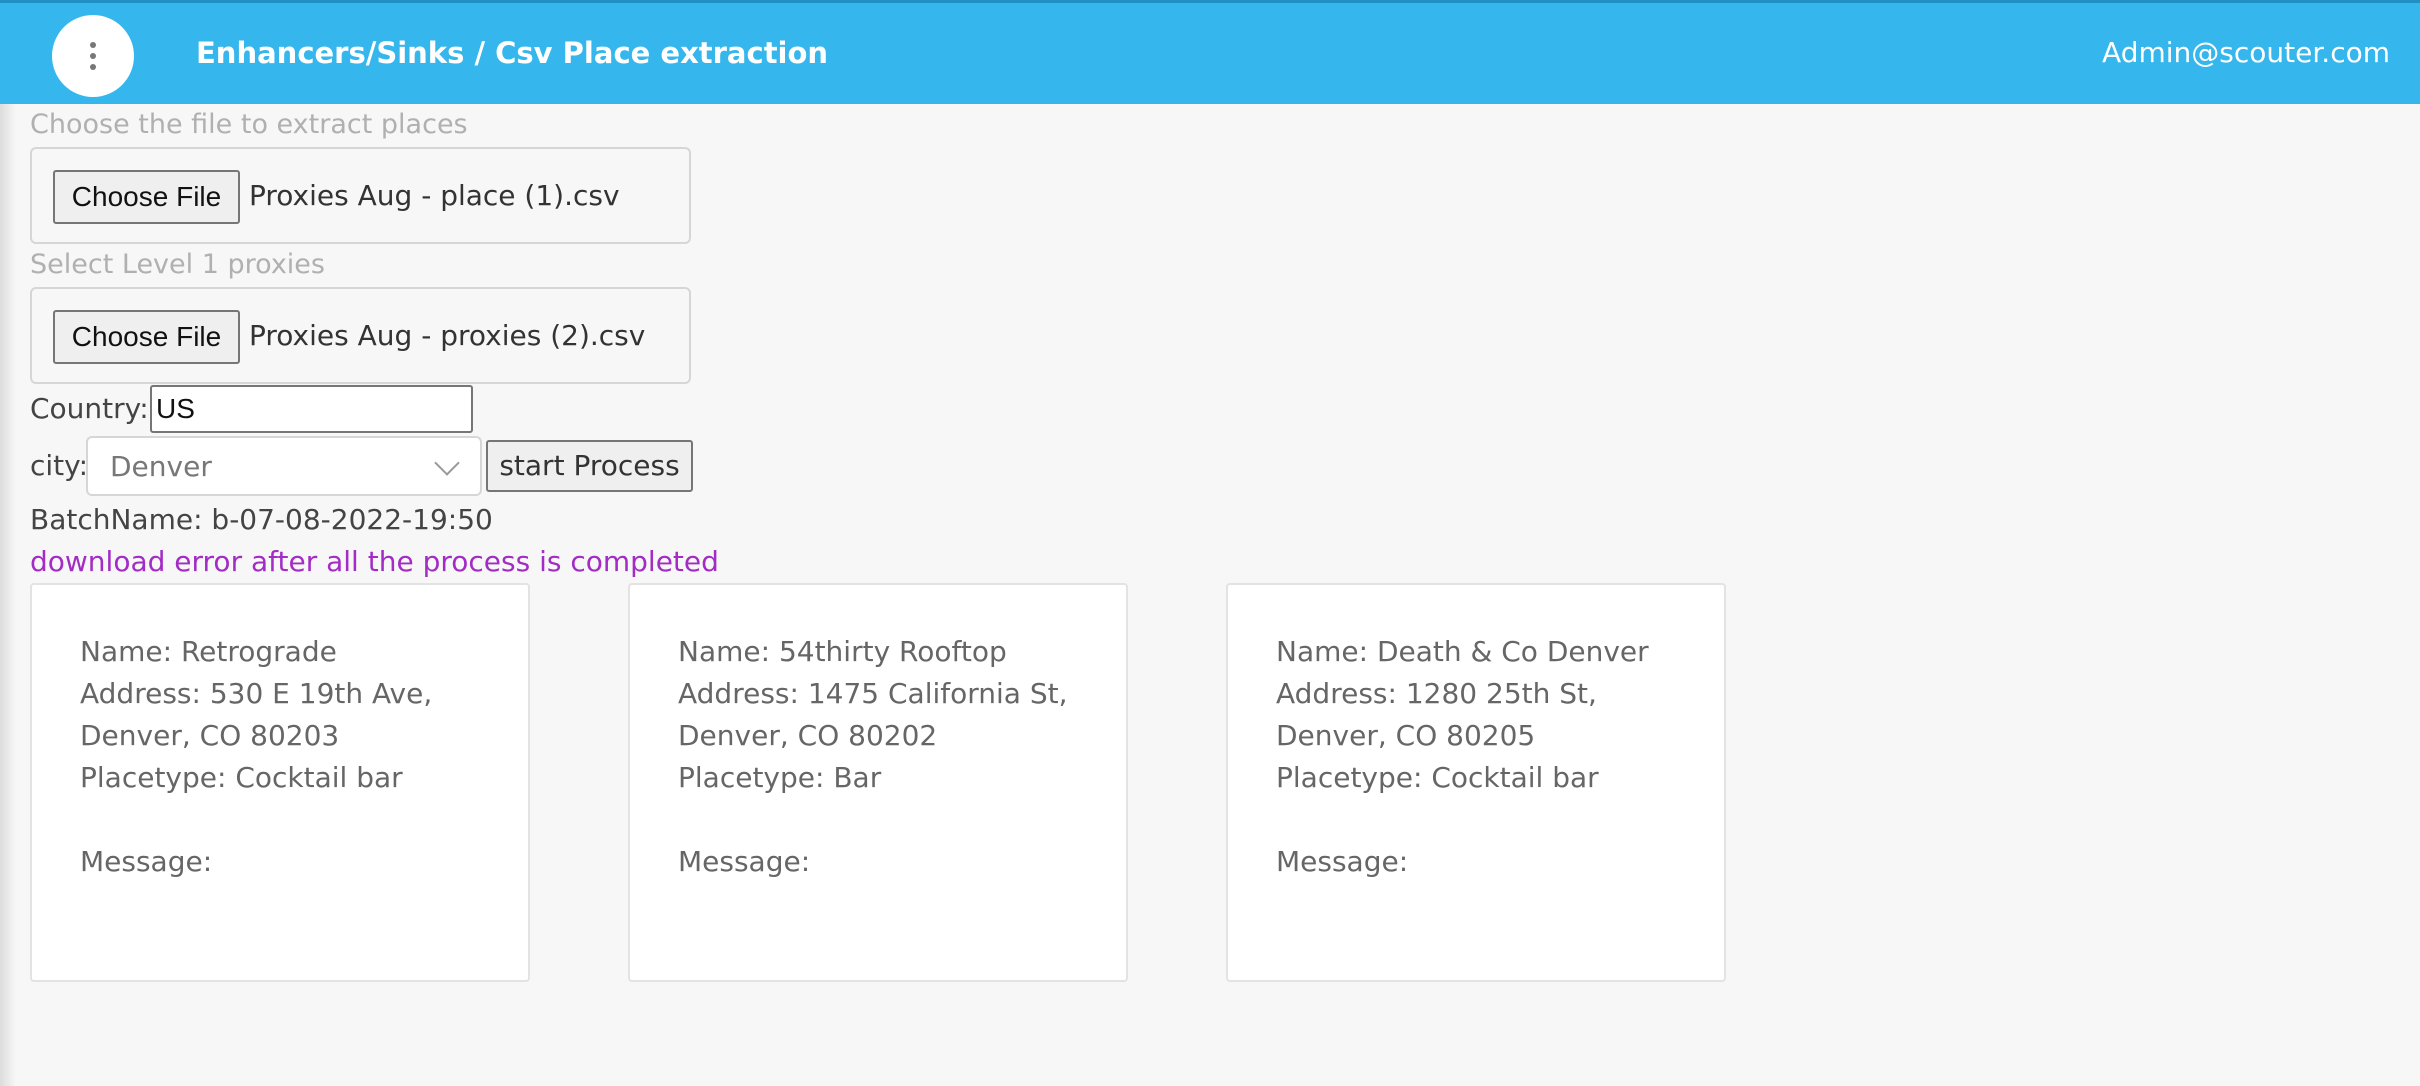  I want to click on country-label: Country:, so click(89, 408).